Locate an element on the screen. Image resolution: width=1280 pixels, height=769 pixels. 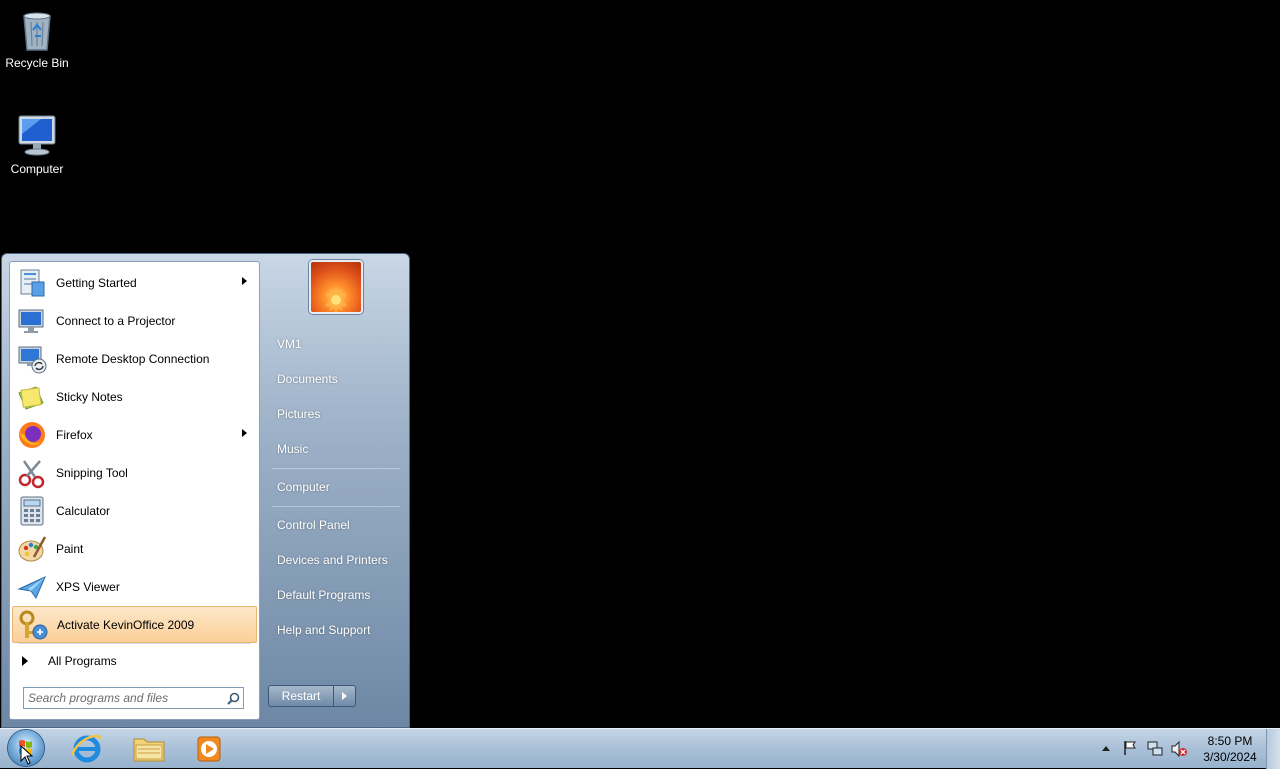
shutdown-options-arrow-icon is located at coordinates (345, 696).